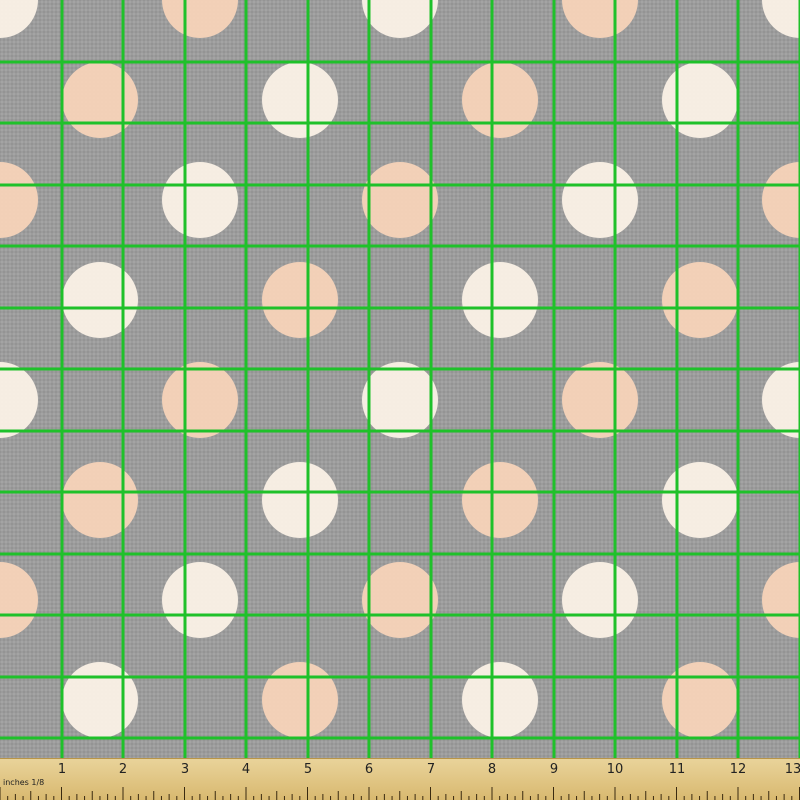  What do you see at coordinates (554, 769) in the screenshot?
I see `ruler-label: 9` at bounding box center [554, 769].